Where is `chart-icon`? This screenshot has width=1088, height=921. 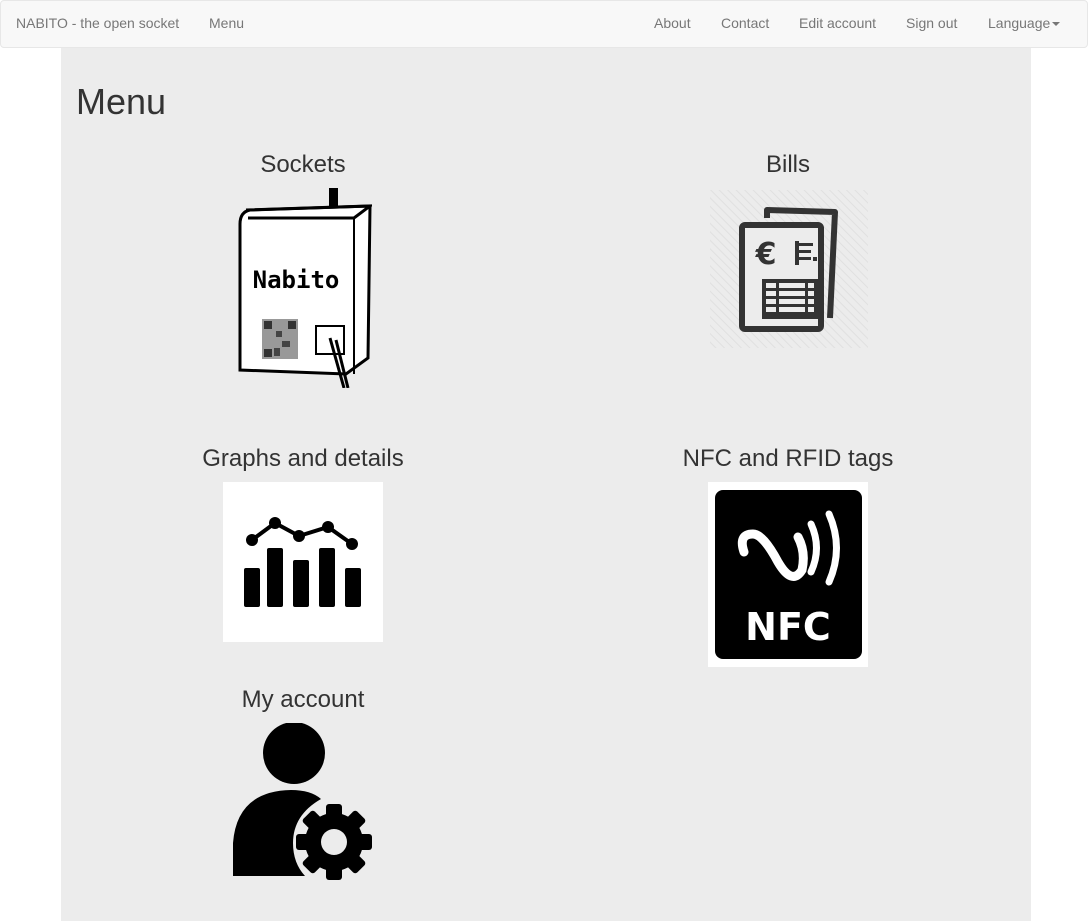 chart-icon is located at coordinates (303, 562).